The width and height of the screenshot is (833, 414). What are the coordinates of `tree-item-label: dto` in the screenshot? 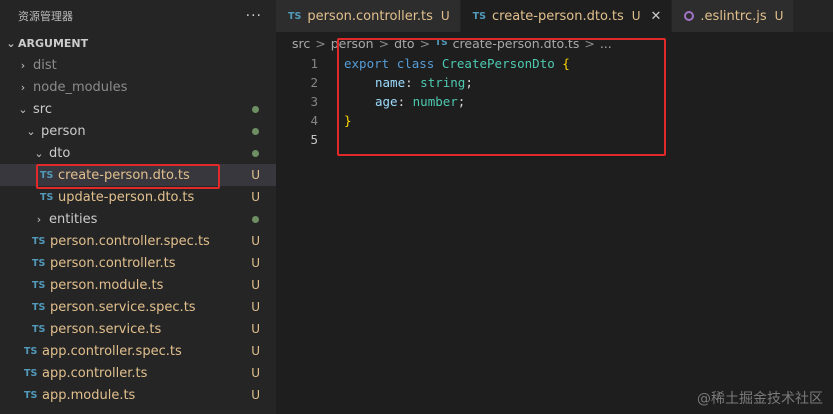 It's located at (60, 153).